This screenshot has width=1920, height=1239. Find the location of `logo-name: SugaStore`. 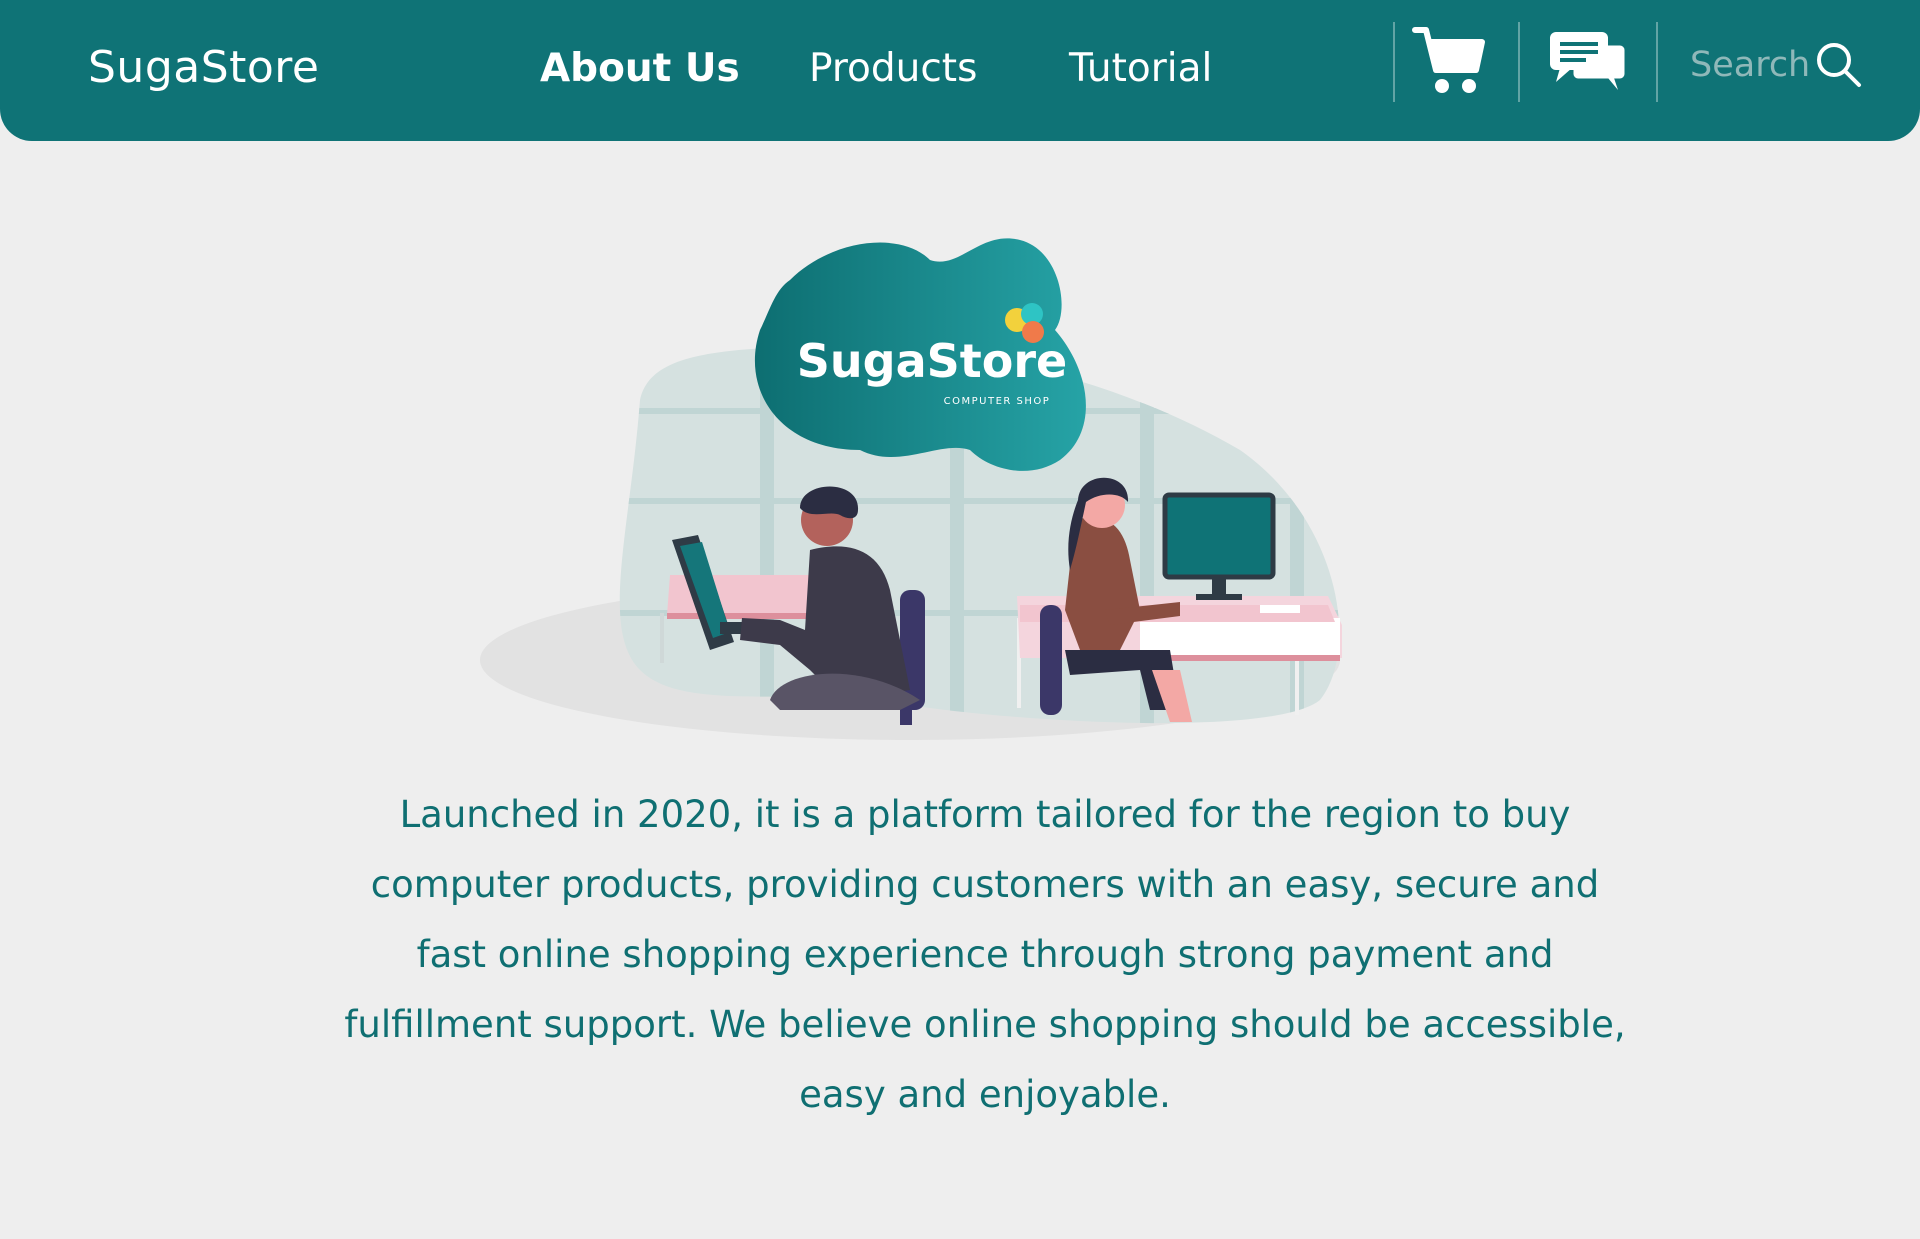

logo-name: SugaStore is located at coordinates (932, 361).